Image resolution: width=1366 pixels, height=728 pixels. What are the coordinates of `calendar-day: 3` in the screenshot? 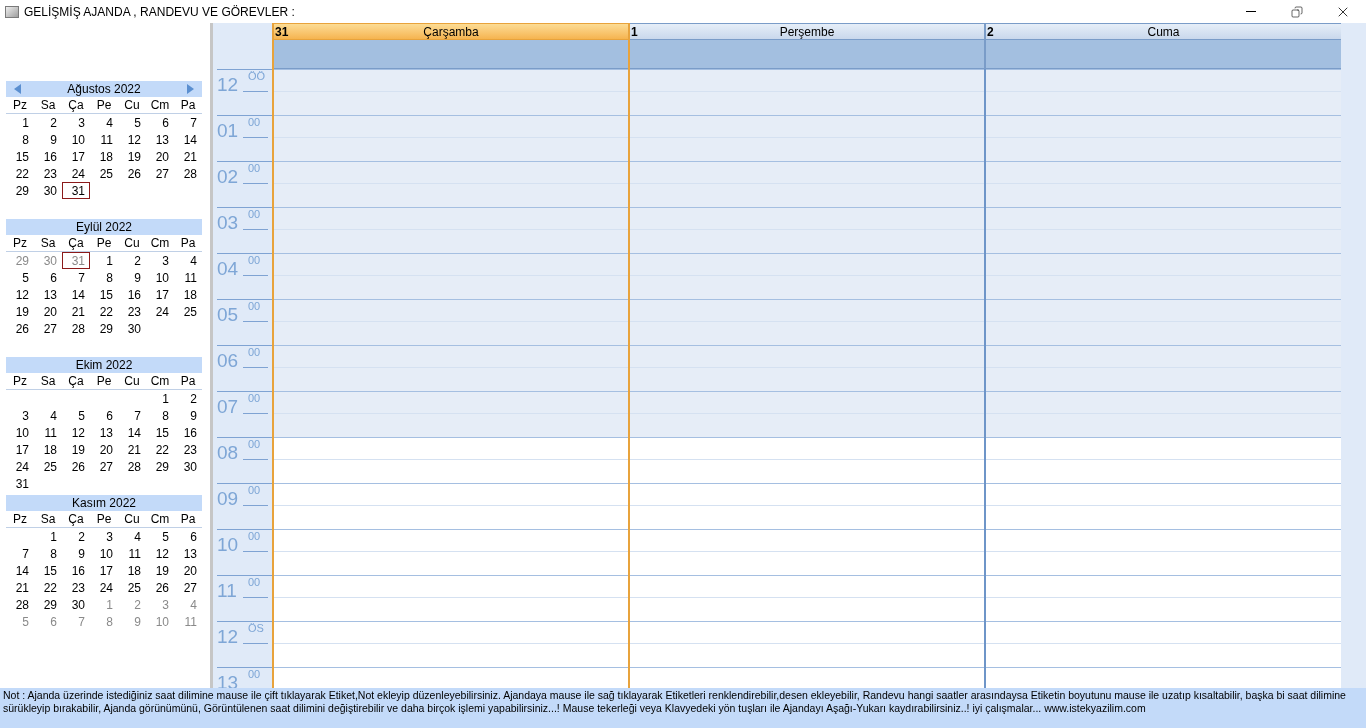 It's located at (104, 536).